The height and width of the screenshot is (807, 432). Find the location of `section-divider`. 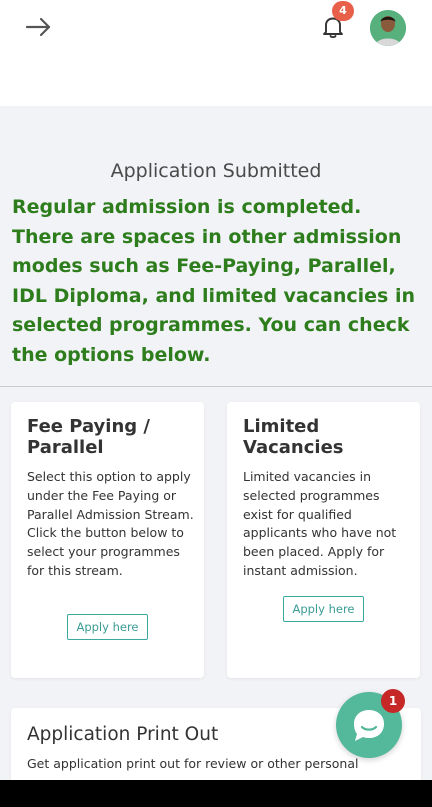

section-divider is located at coordinates (216, 386).